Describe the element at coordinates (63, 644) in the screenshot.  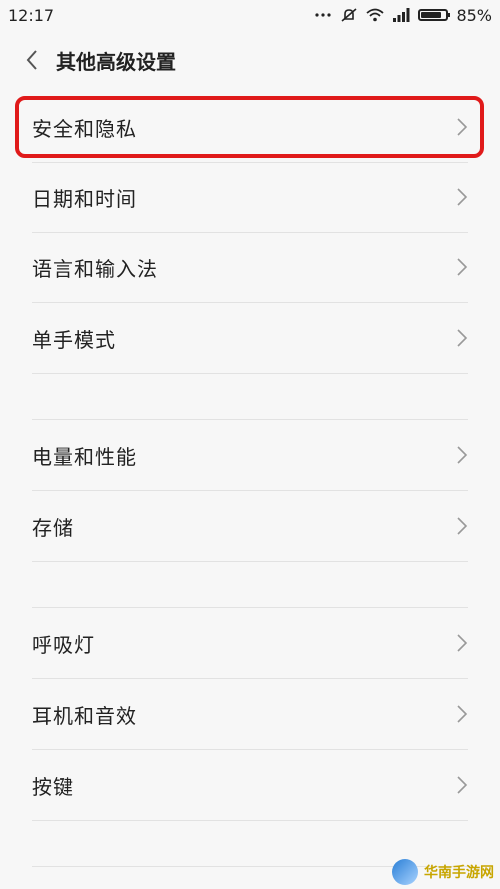
I see `settings-item-label: 呼吸灯` at that location.